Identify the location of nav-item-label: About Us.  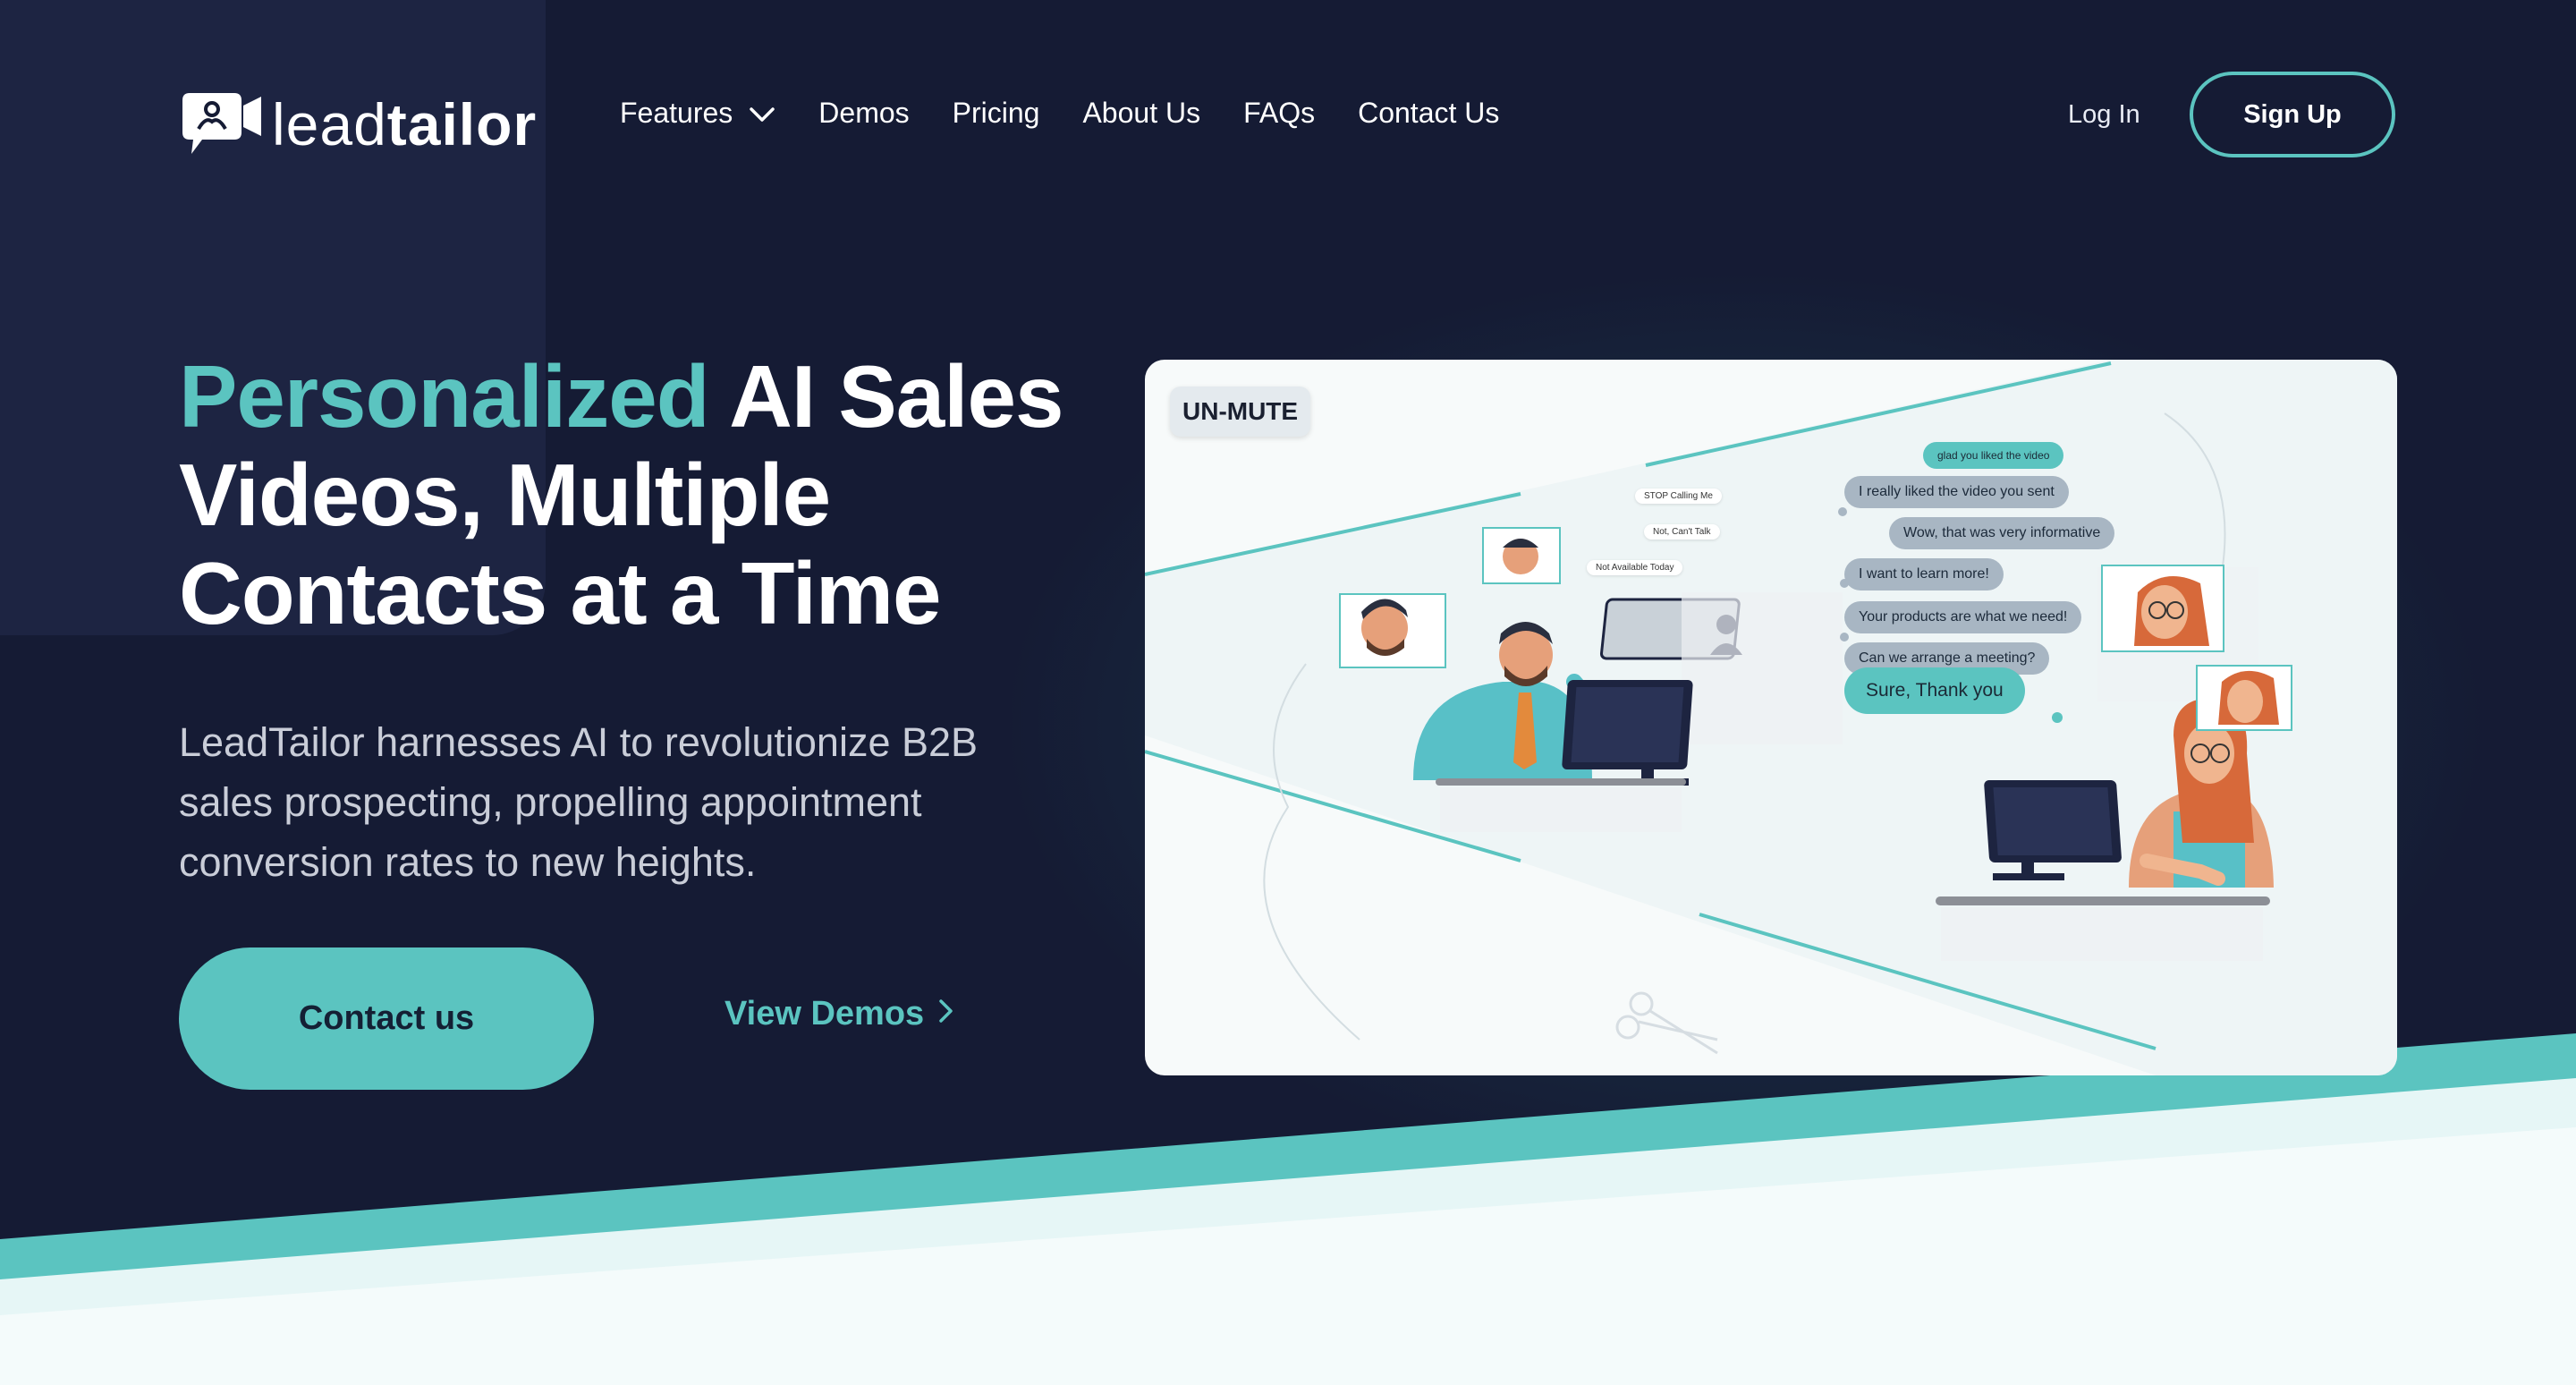
(1141, 113).